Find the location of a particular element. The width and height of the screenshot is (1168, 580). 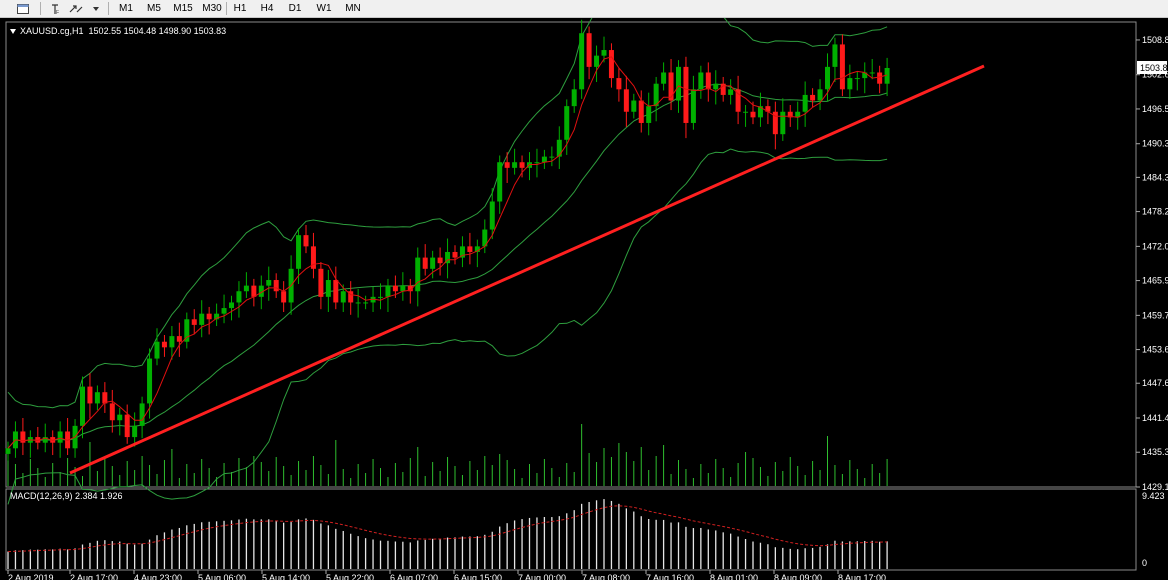

x-axis-label: 7 Aug 00:00 is located at coordinates (542, 576).